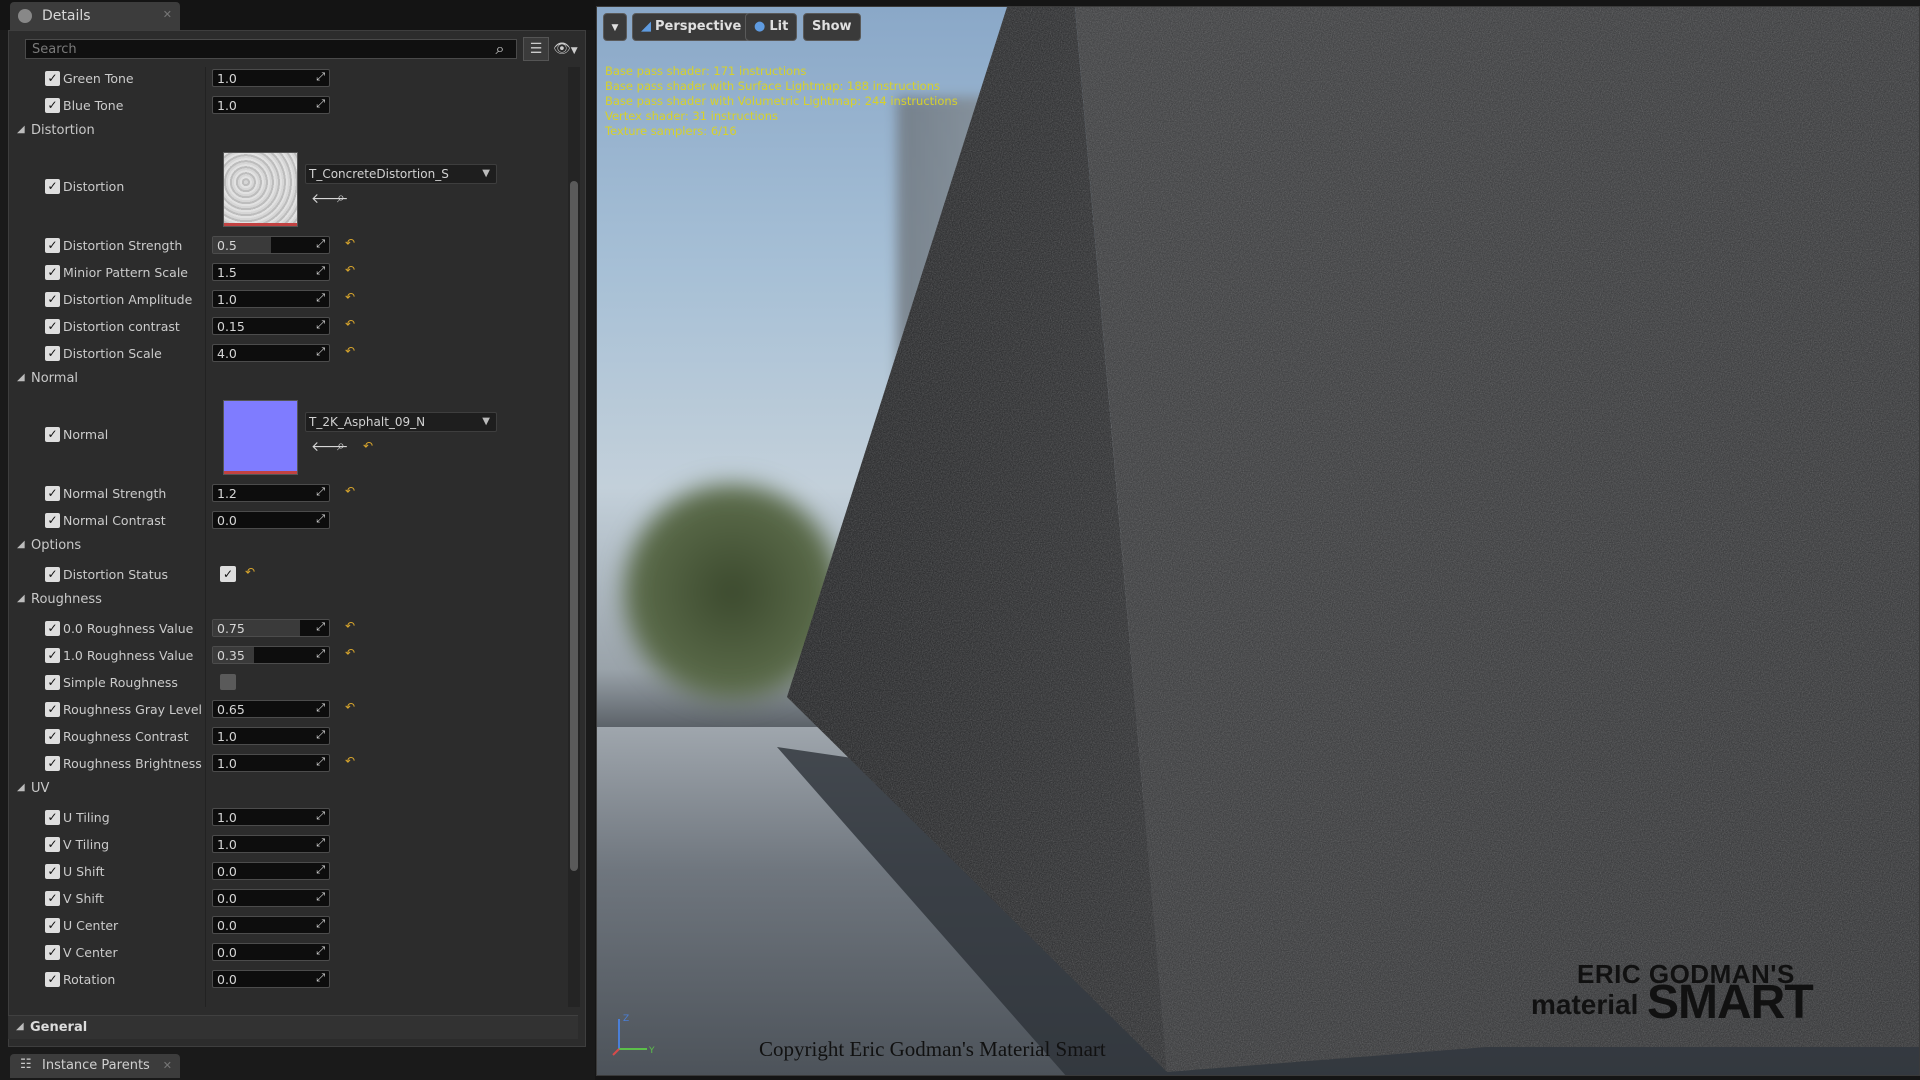 The width and height of the screenshot is (1920, 1080). I want to click on search-input, so click(271, 49).